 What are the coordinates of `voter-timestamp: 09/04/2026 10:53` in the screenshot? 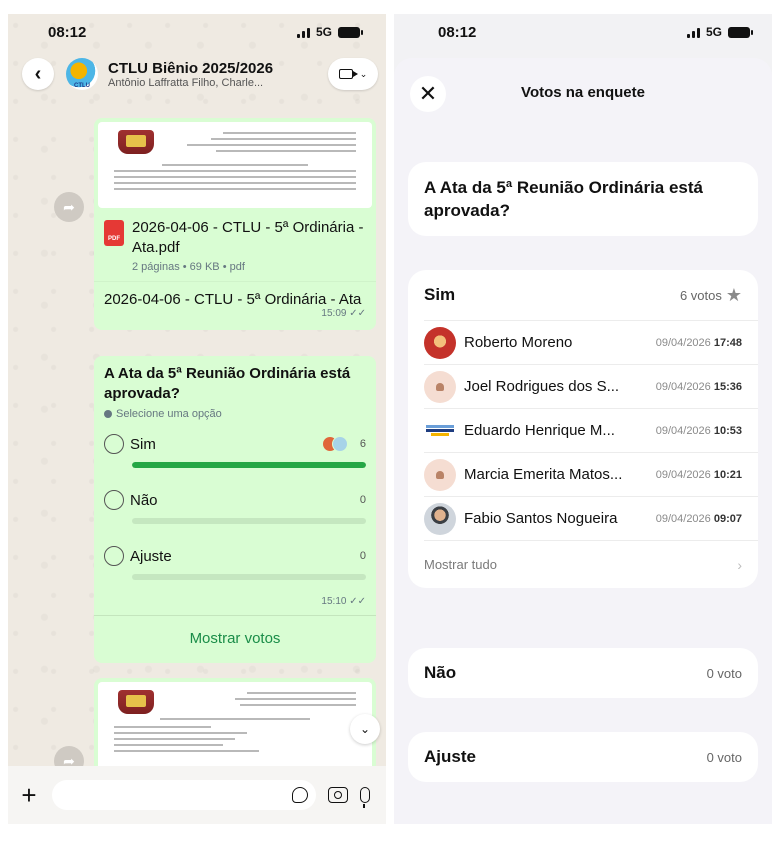 It's located at (699, 431).